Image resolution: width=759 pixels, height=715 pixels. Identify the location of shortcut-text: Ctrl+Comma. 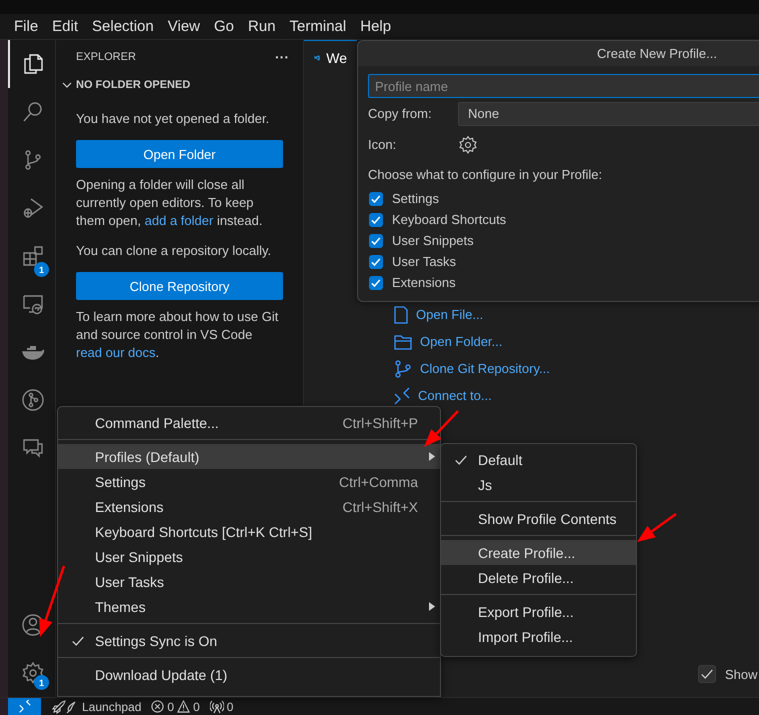
(378, 482).